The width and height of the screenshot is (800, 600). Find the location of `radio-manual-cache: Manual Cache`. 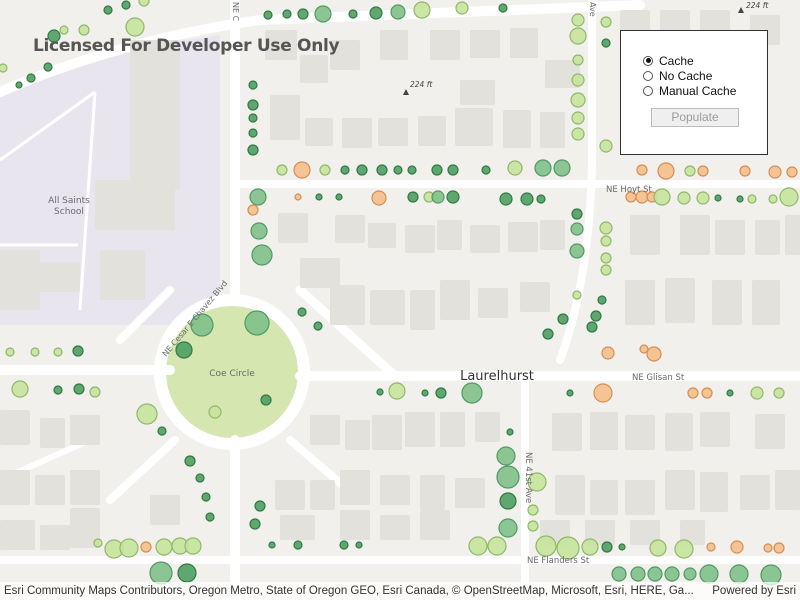

radio-manual-cache: Manual Cache is located at coordinates (689, 90).